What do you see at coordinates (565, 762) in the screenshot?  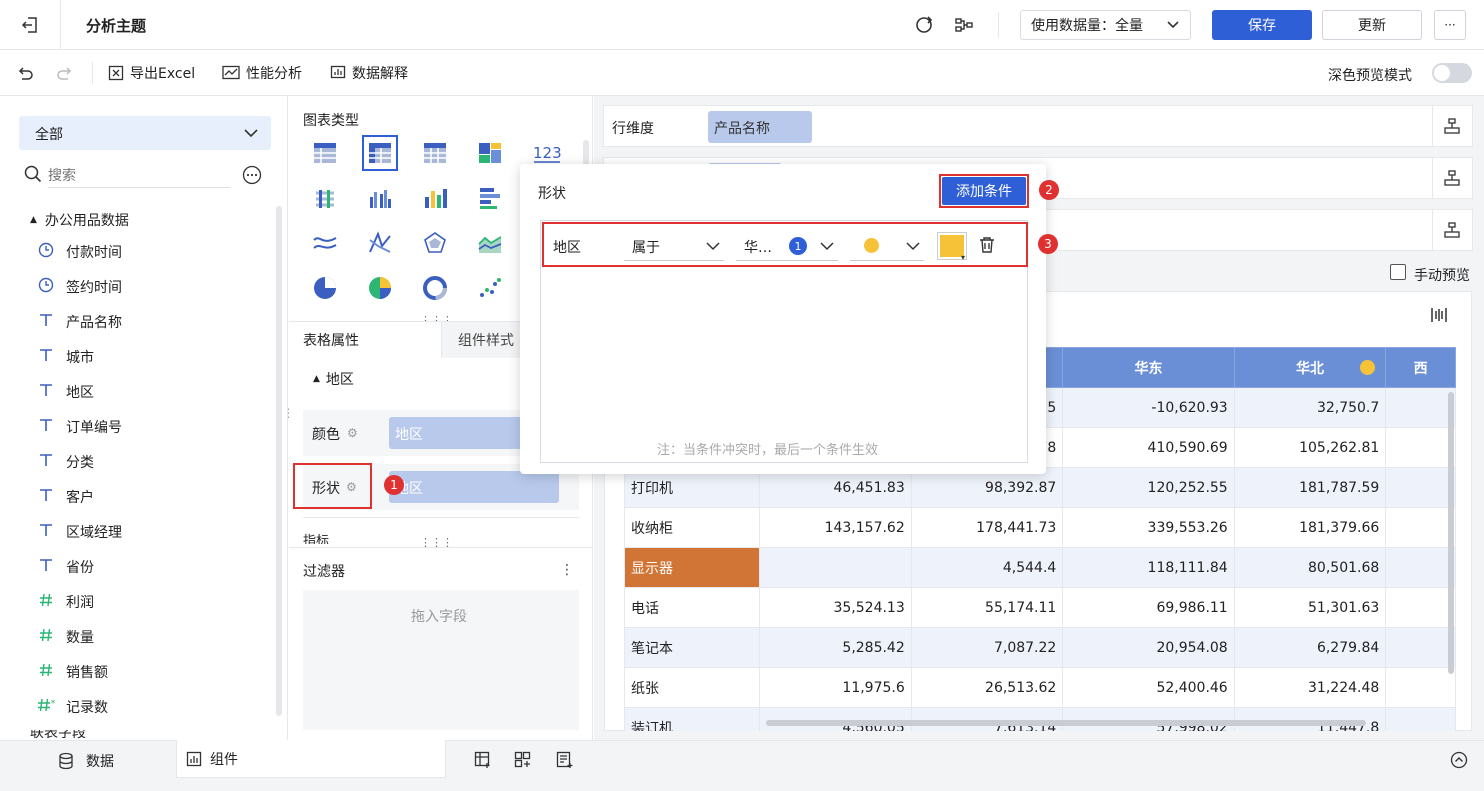 I see `add-text-icon` at bounding box center [565, 762].